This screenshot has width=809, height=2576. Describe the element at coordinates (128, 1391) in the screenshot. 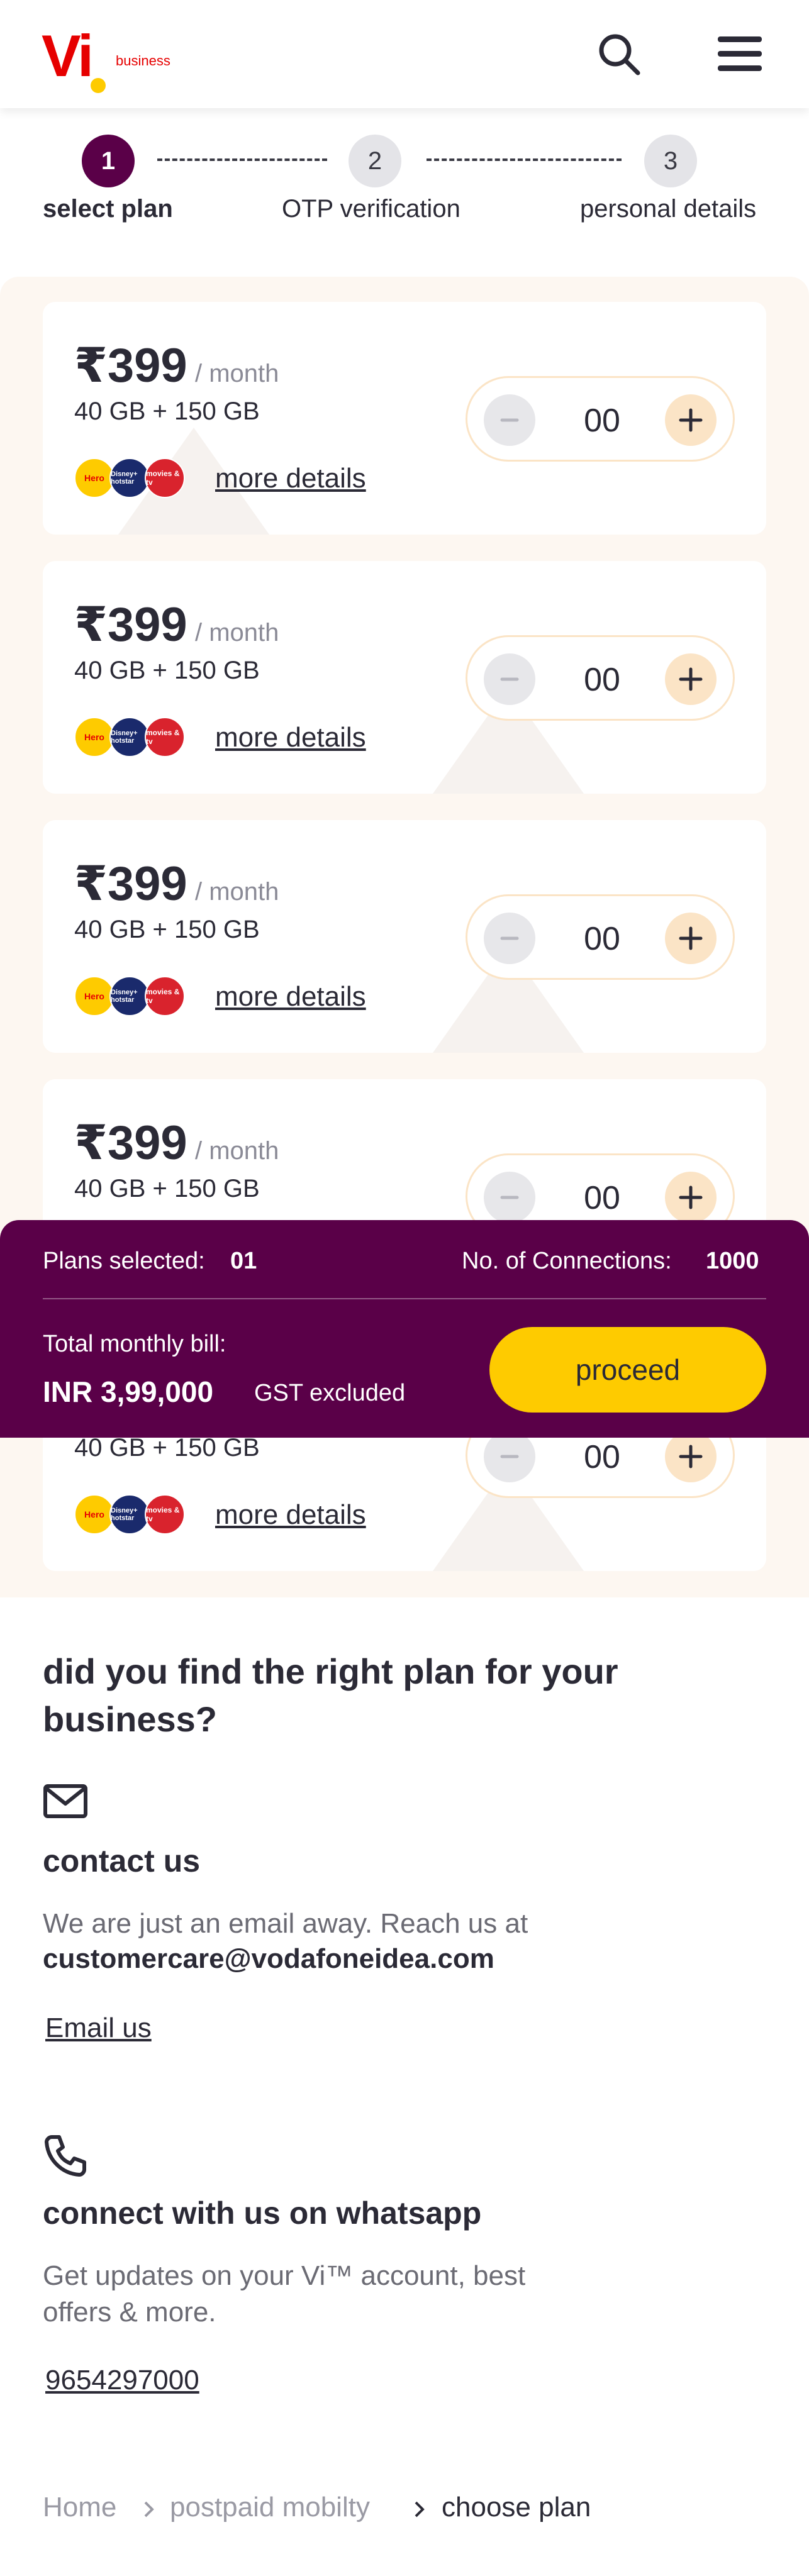

I see `bill-total: INR 3,99,000` at that location.